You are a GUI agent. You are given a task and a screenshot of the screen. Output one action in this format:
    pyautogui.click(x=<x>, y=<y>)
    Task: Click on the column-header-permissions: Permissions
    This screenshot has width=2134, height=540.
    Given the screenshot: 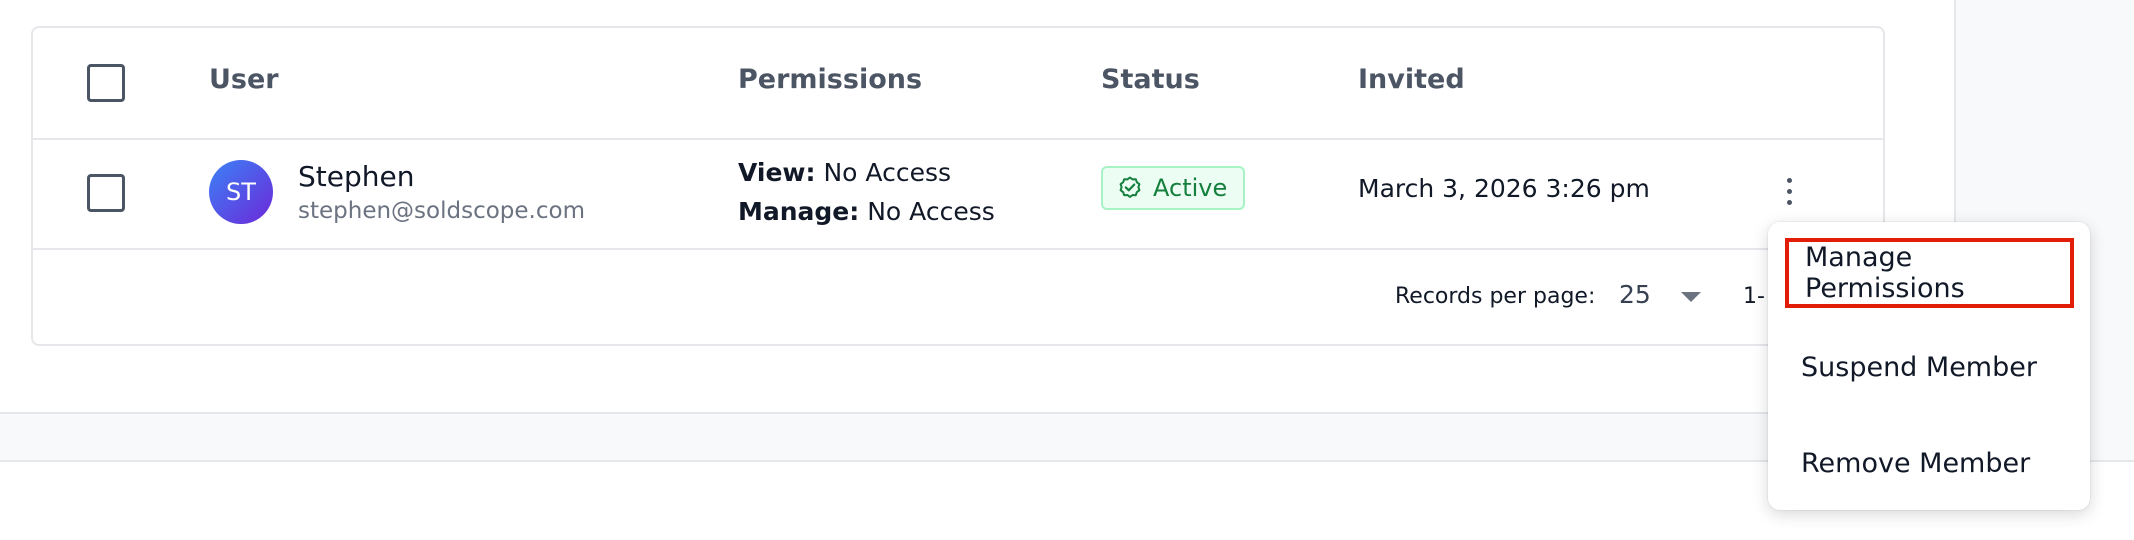 What is the action you would take?
    pyautogui.click(x=830, y=79)
    